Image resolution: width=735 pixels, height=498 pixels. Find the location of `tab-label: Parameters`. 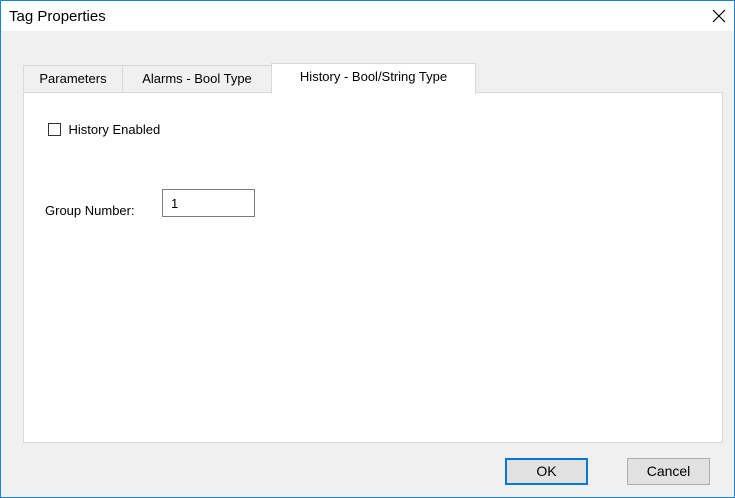

tab-label: Parameters is located at coordinates (73, 78).